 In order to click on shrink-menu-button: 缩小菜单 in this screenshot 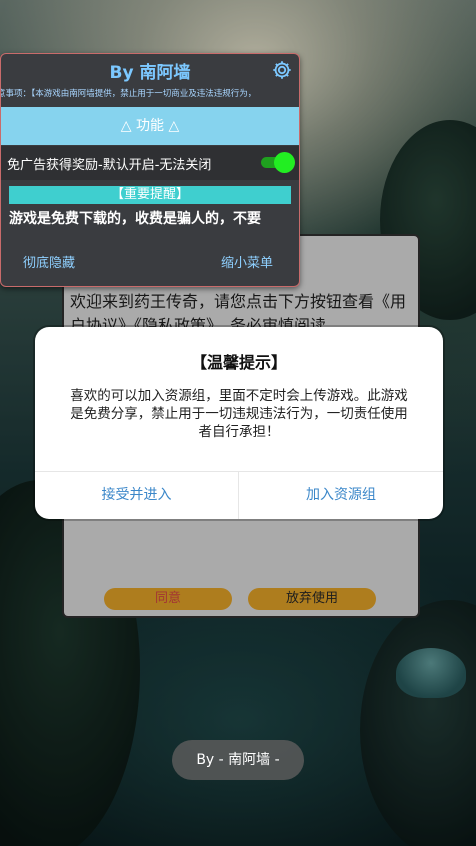, I will do `click(247, 261)`.